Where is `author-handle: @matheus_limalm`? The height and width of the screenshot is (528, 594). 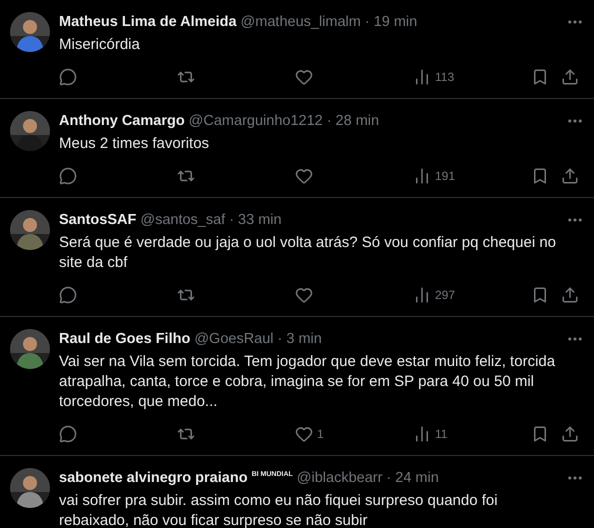
author-handle: @matheus_limalm is located at coordinates (300, 22).